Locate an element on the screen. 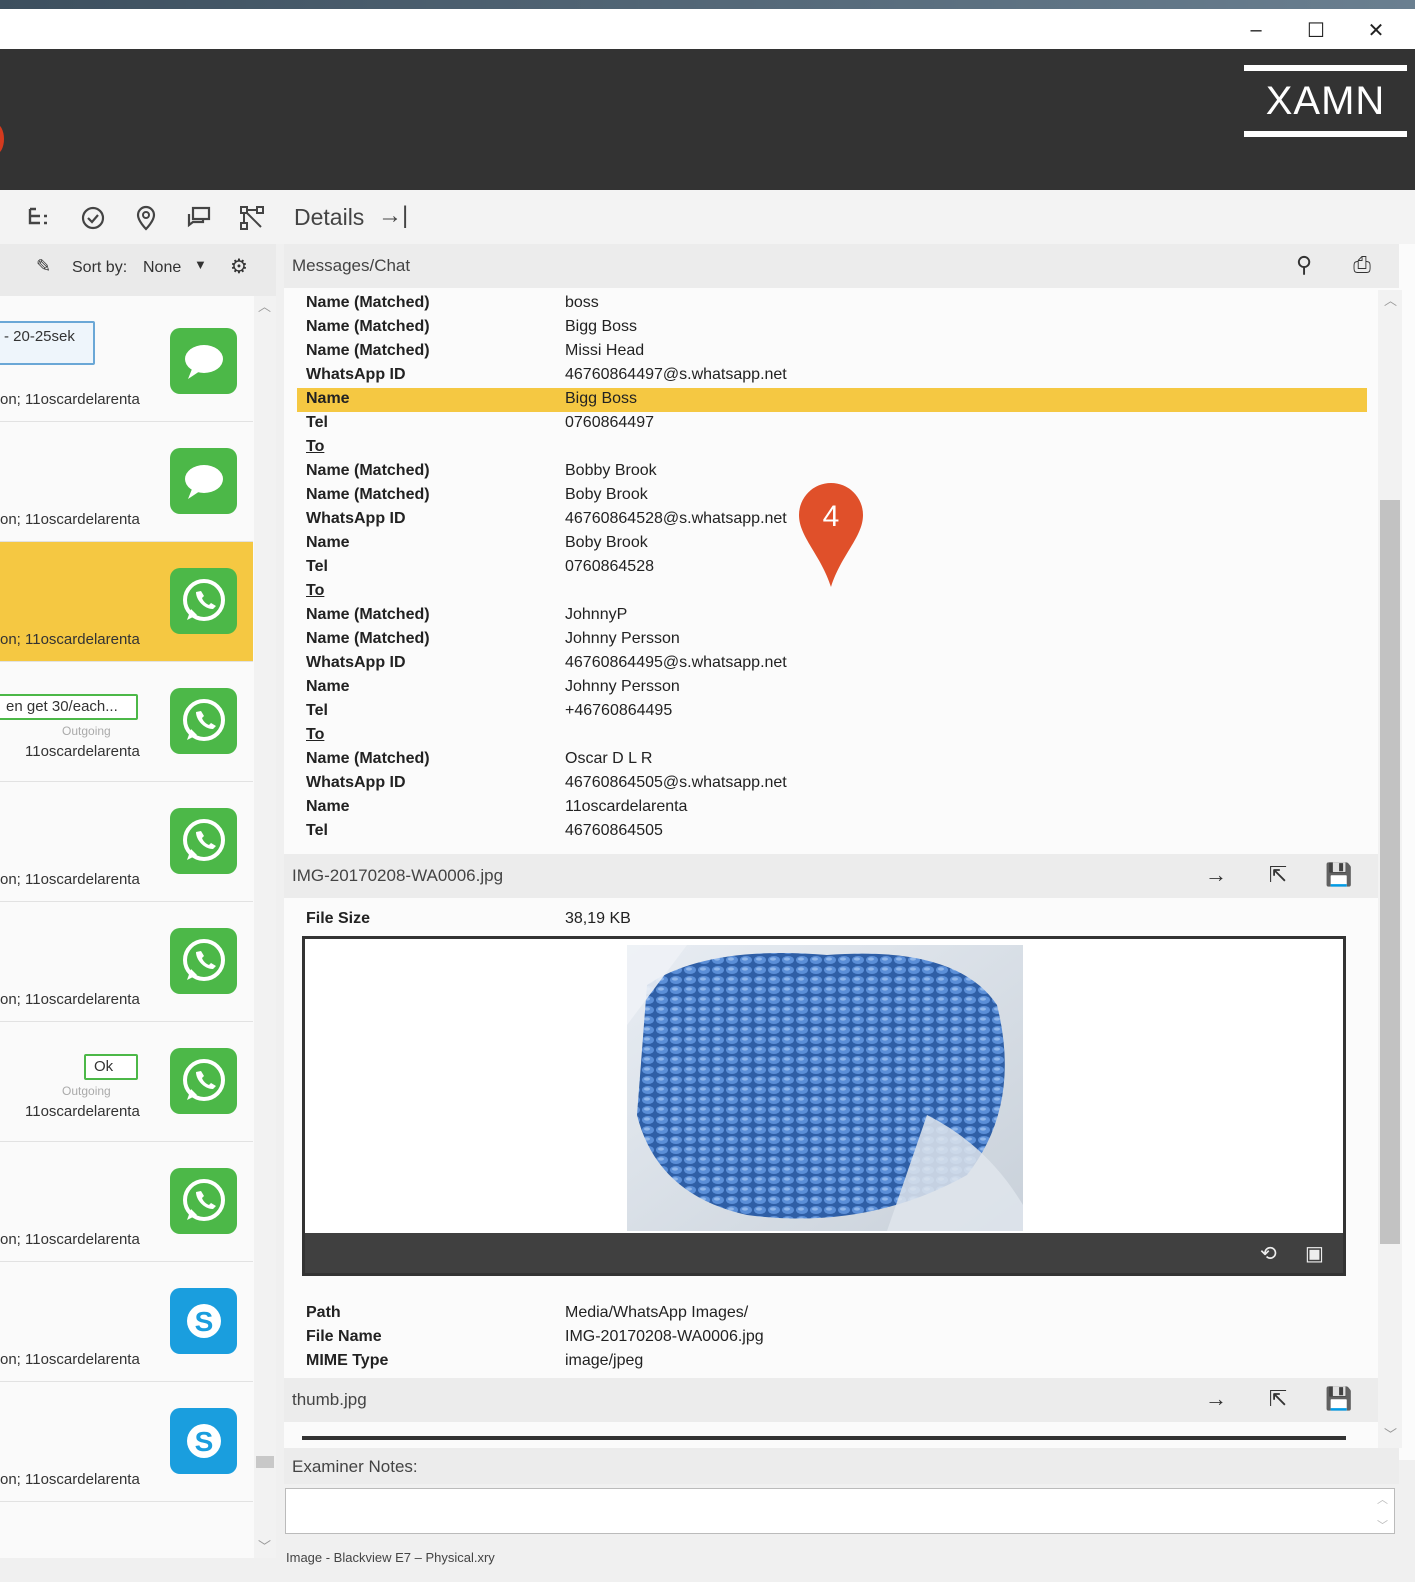 Image resolution: width=1415 pixels, height=1582 pixels. location-pin-icon is located at coordinates (146, 218).